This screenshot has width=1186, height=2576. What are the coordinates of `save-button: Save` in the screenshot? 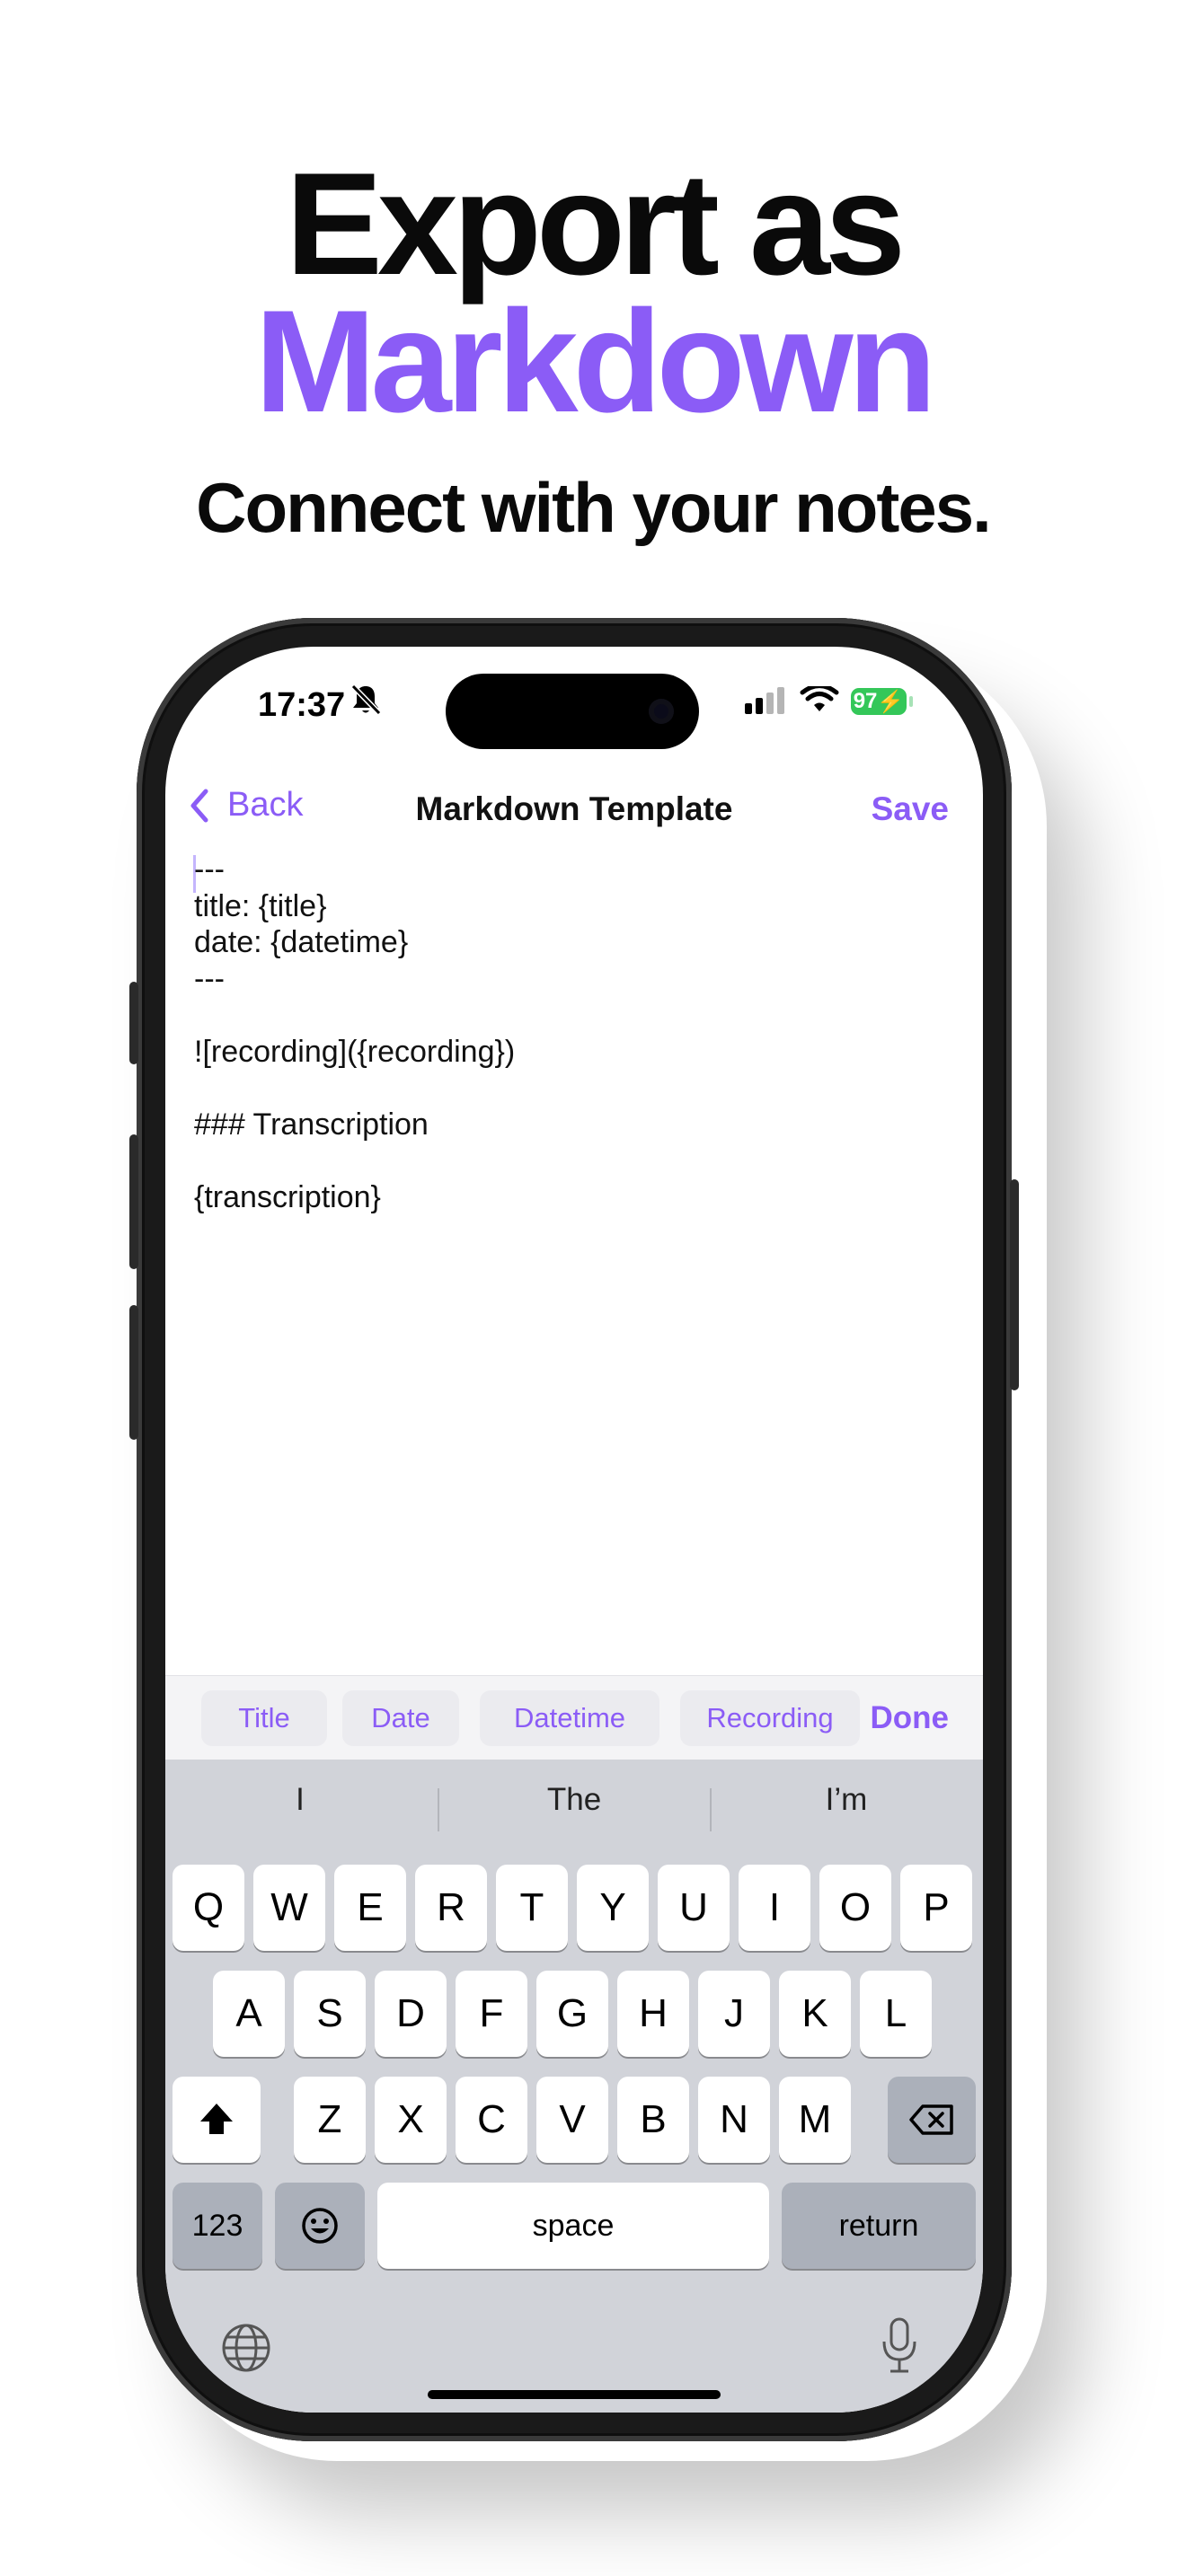 It's located at (910, 809).